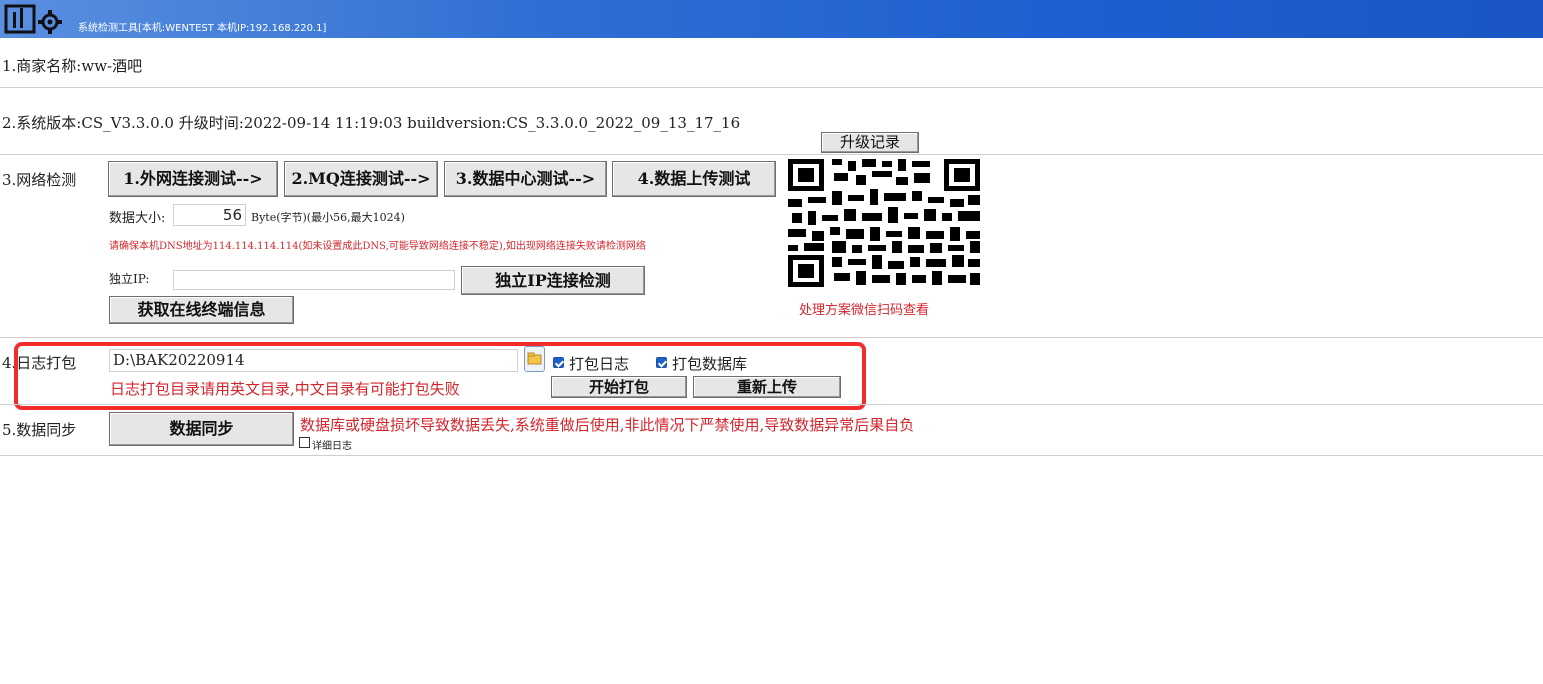 This screenshot has width=1543, height=684. I want to click on upgrade-record-button: 升级记录, so click(870, 142).